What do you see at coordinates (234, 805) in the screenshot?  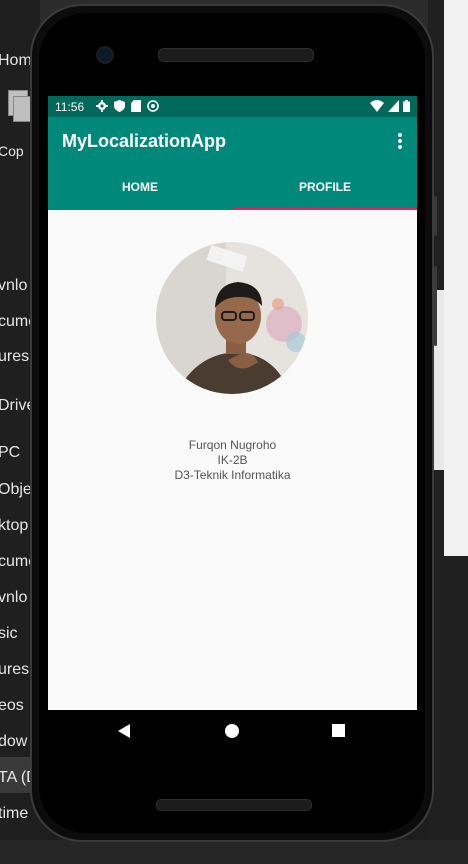 I see `bottom-speaker` at bounding box center [234, 805].